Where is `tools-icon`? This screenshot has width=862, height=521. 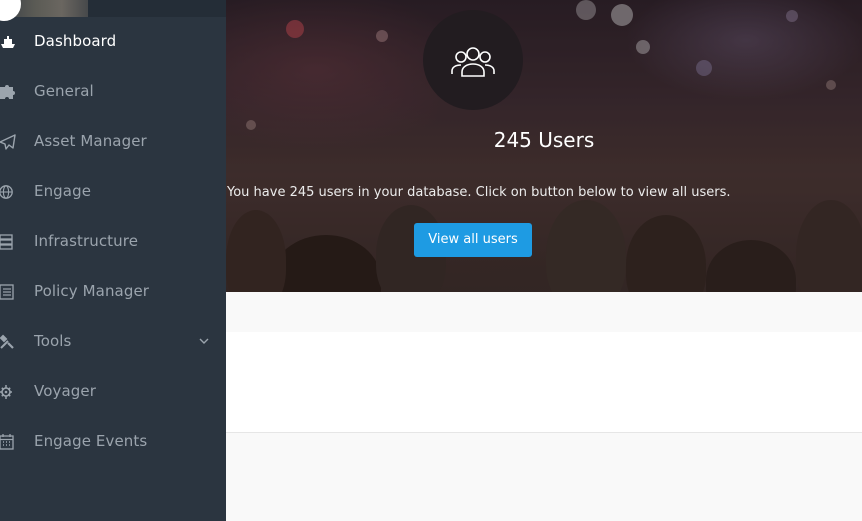
tools-icon is located at coordinates (8, 342).